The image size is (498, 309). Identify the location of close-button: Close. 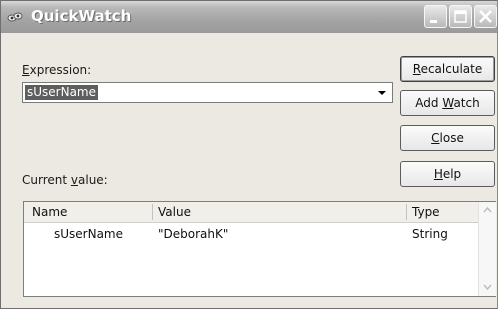
(447, 138).